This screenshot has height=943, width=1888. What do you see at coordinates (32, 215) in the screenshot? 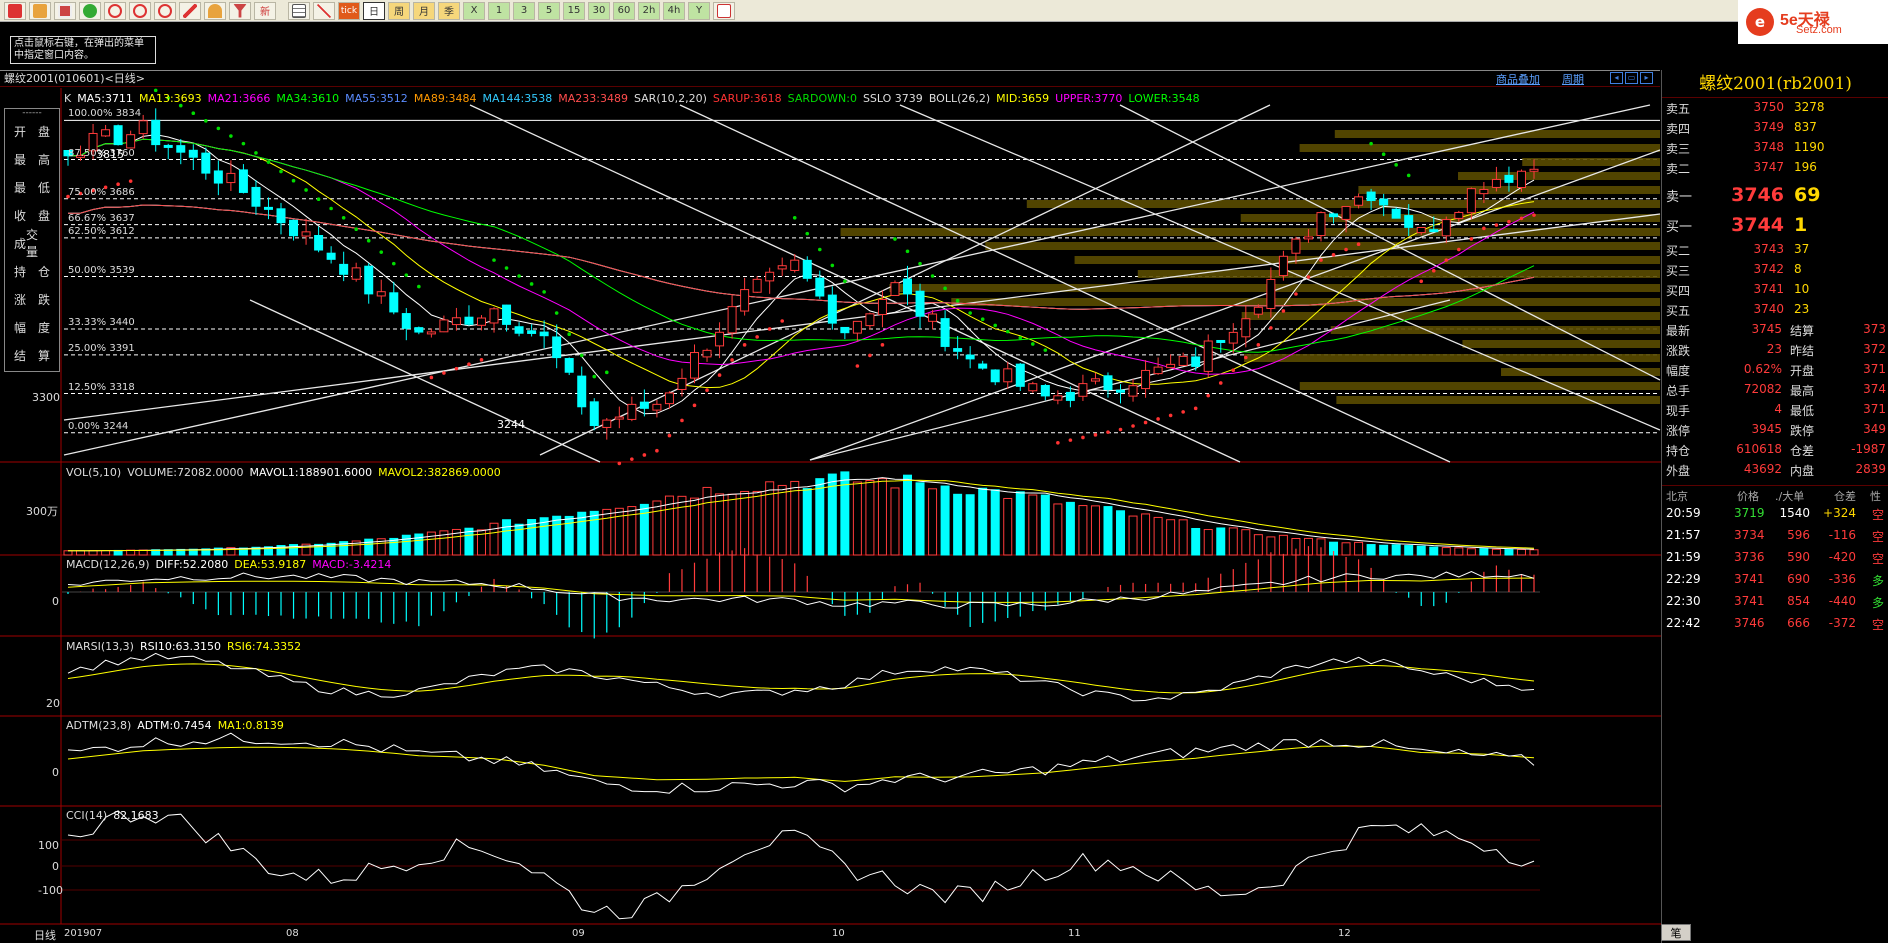
I see `menu-item: 收盘` at bounding box center [32, 215].